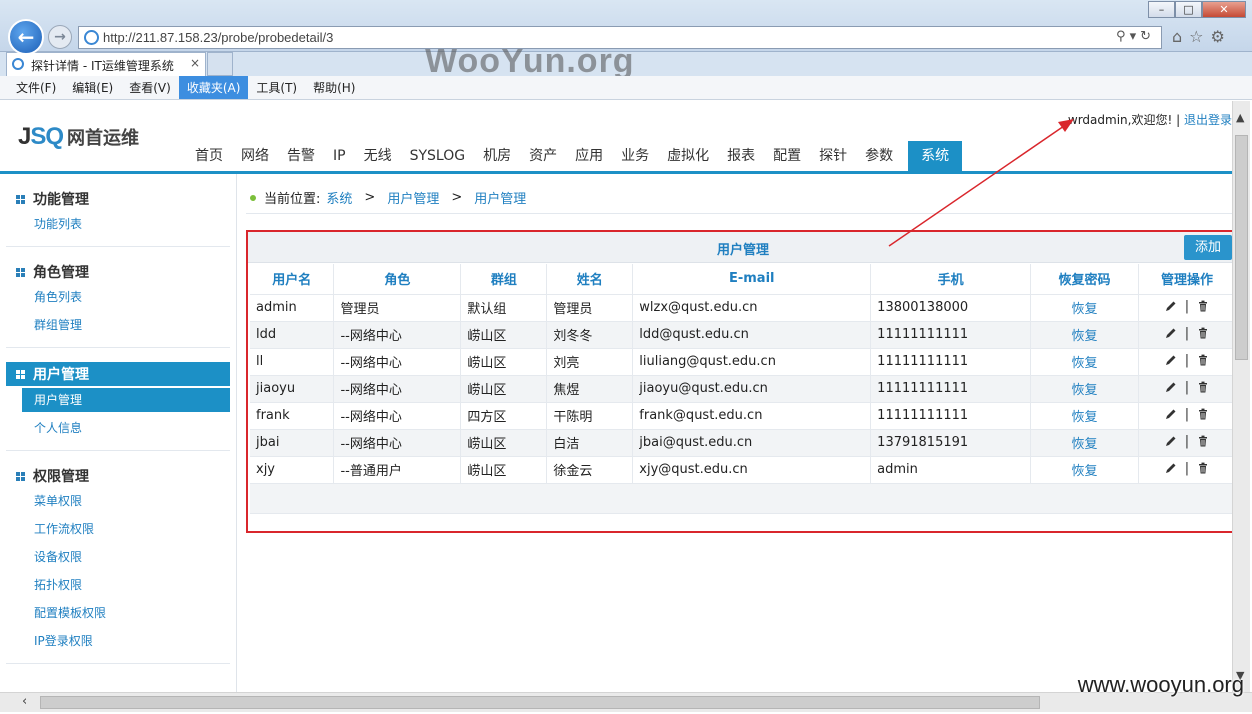  What do you see at coordinates (833, 156) in the screenshot?
I see `nav-item: 探针` at bounding box center [833, 156].